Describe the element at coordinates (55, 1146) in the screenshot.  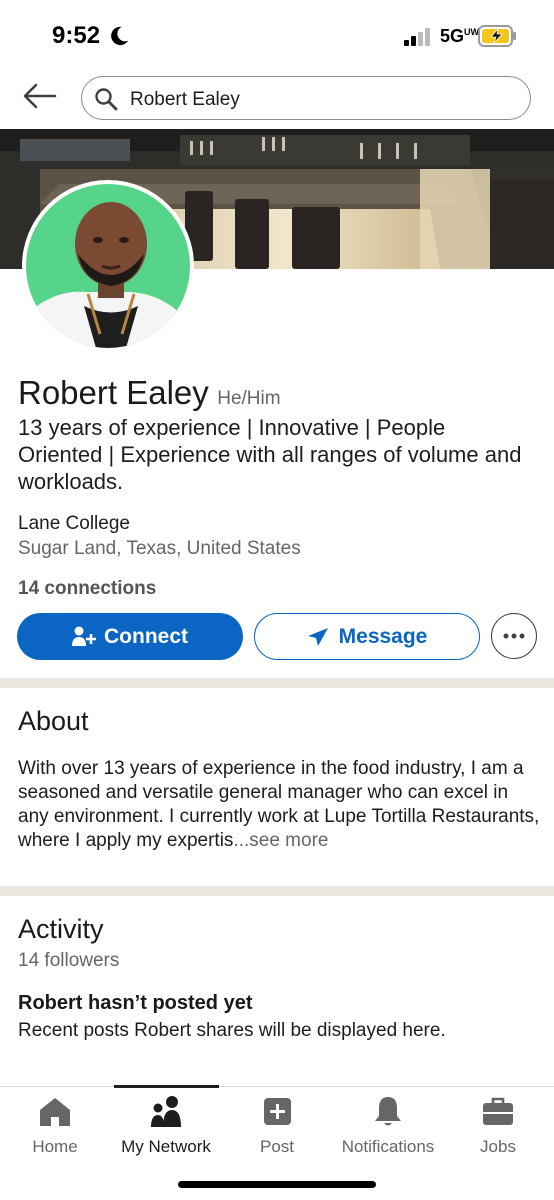
I see `nav-label-home: Home` at that location.